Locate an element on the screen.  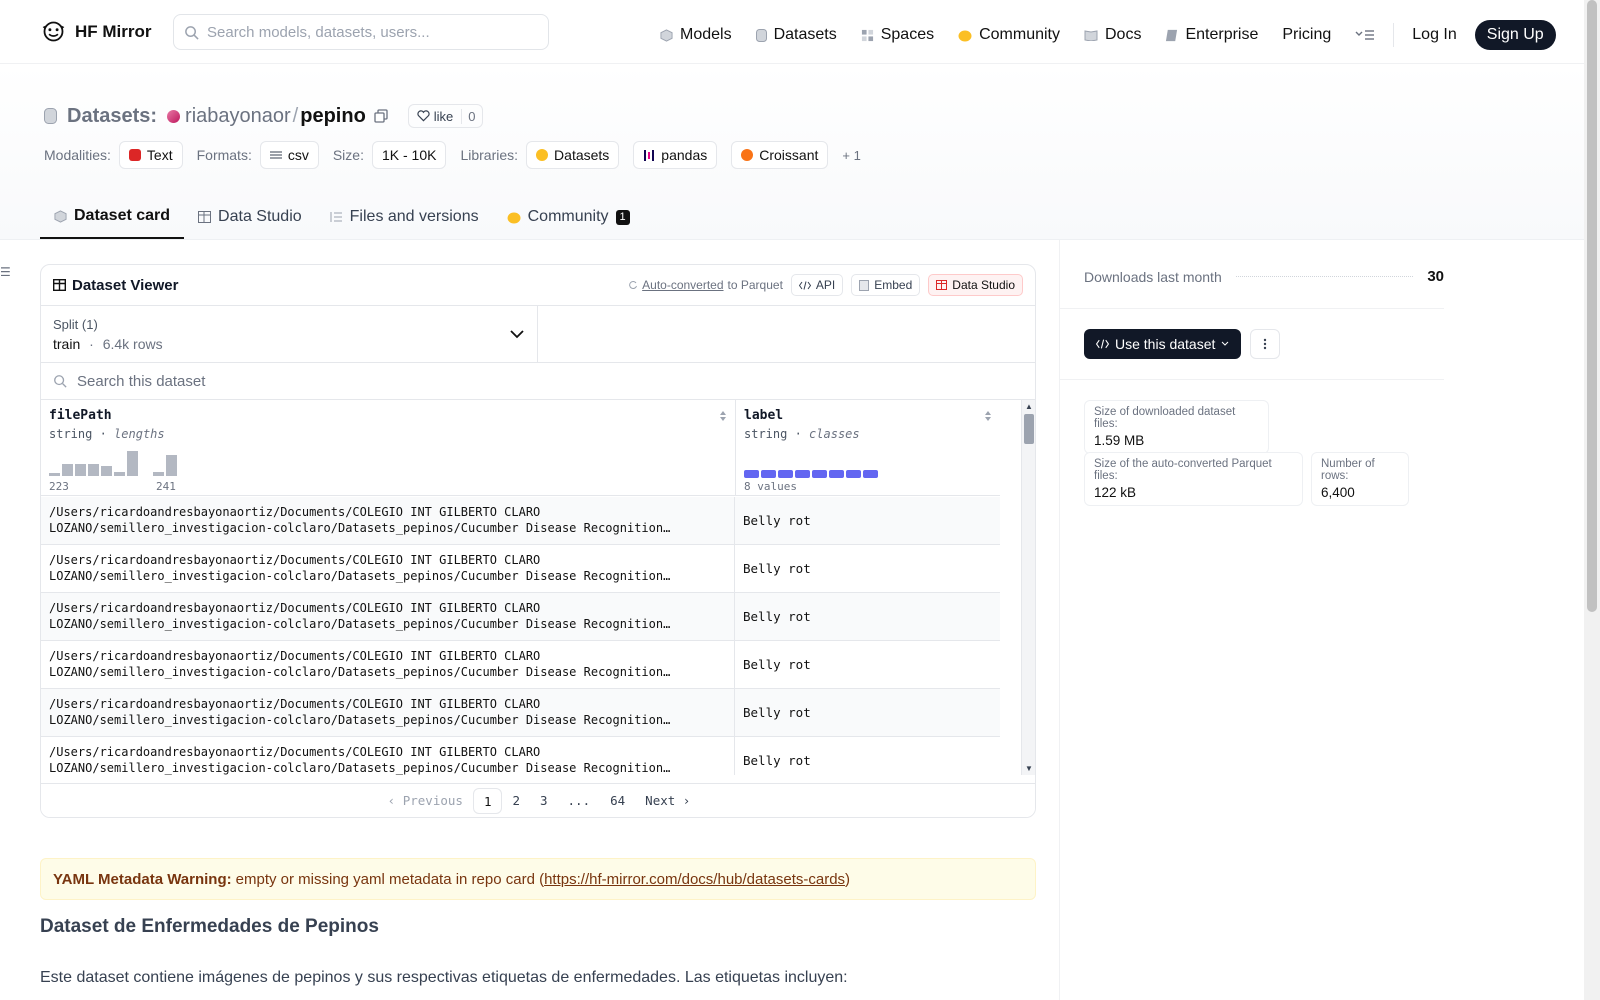
brand-logo: HF Mirror is located at coordinates (96, 31).